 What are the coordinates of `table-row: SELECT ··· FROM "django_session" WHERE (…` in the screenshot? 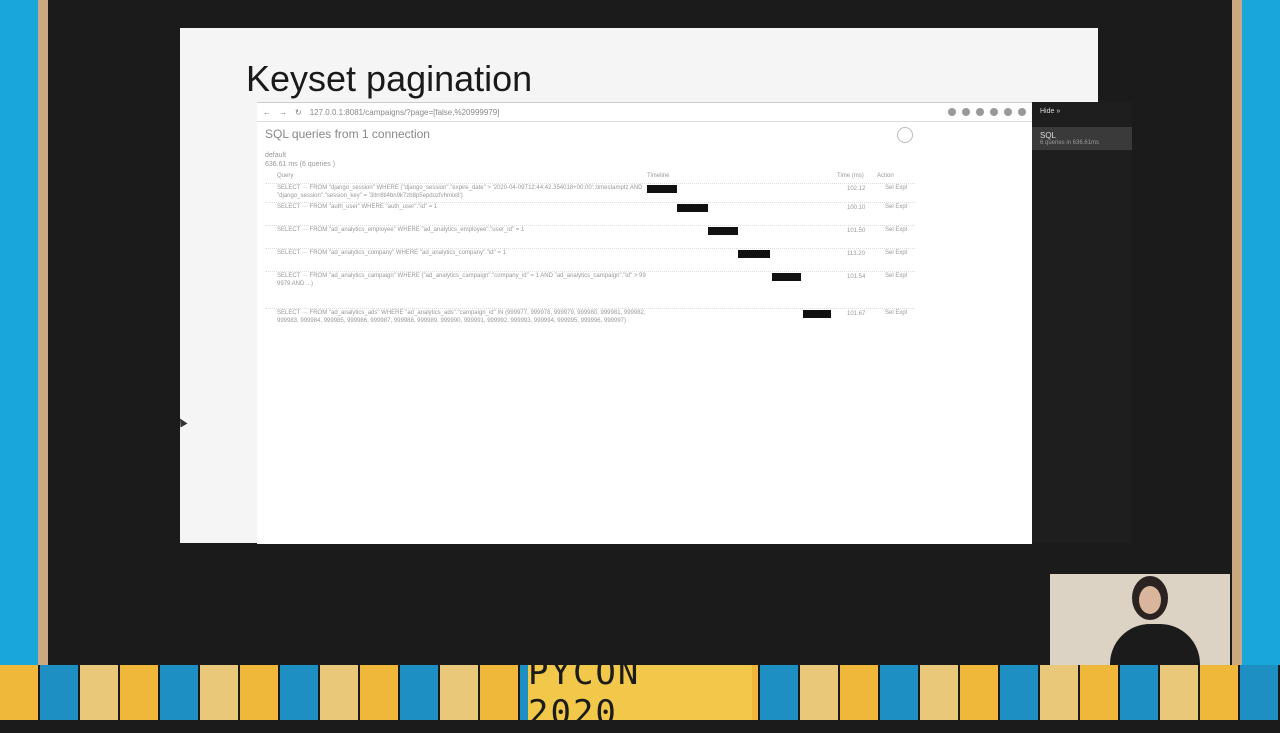 It's located at (590, 192).